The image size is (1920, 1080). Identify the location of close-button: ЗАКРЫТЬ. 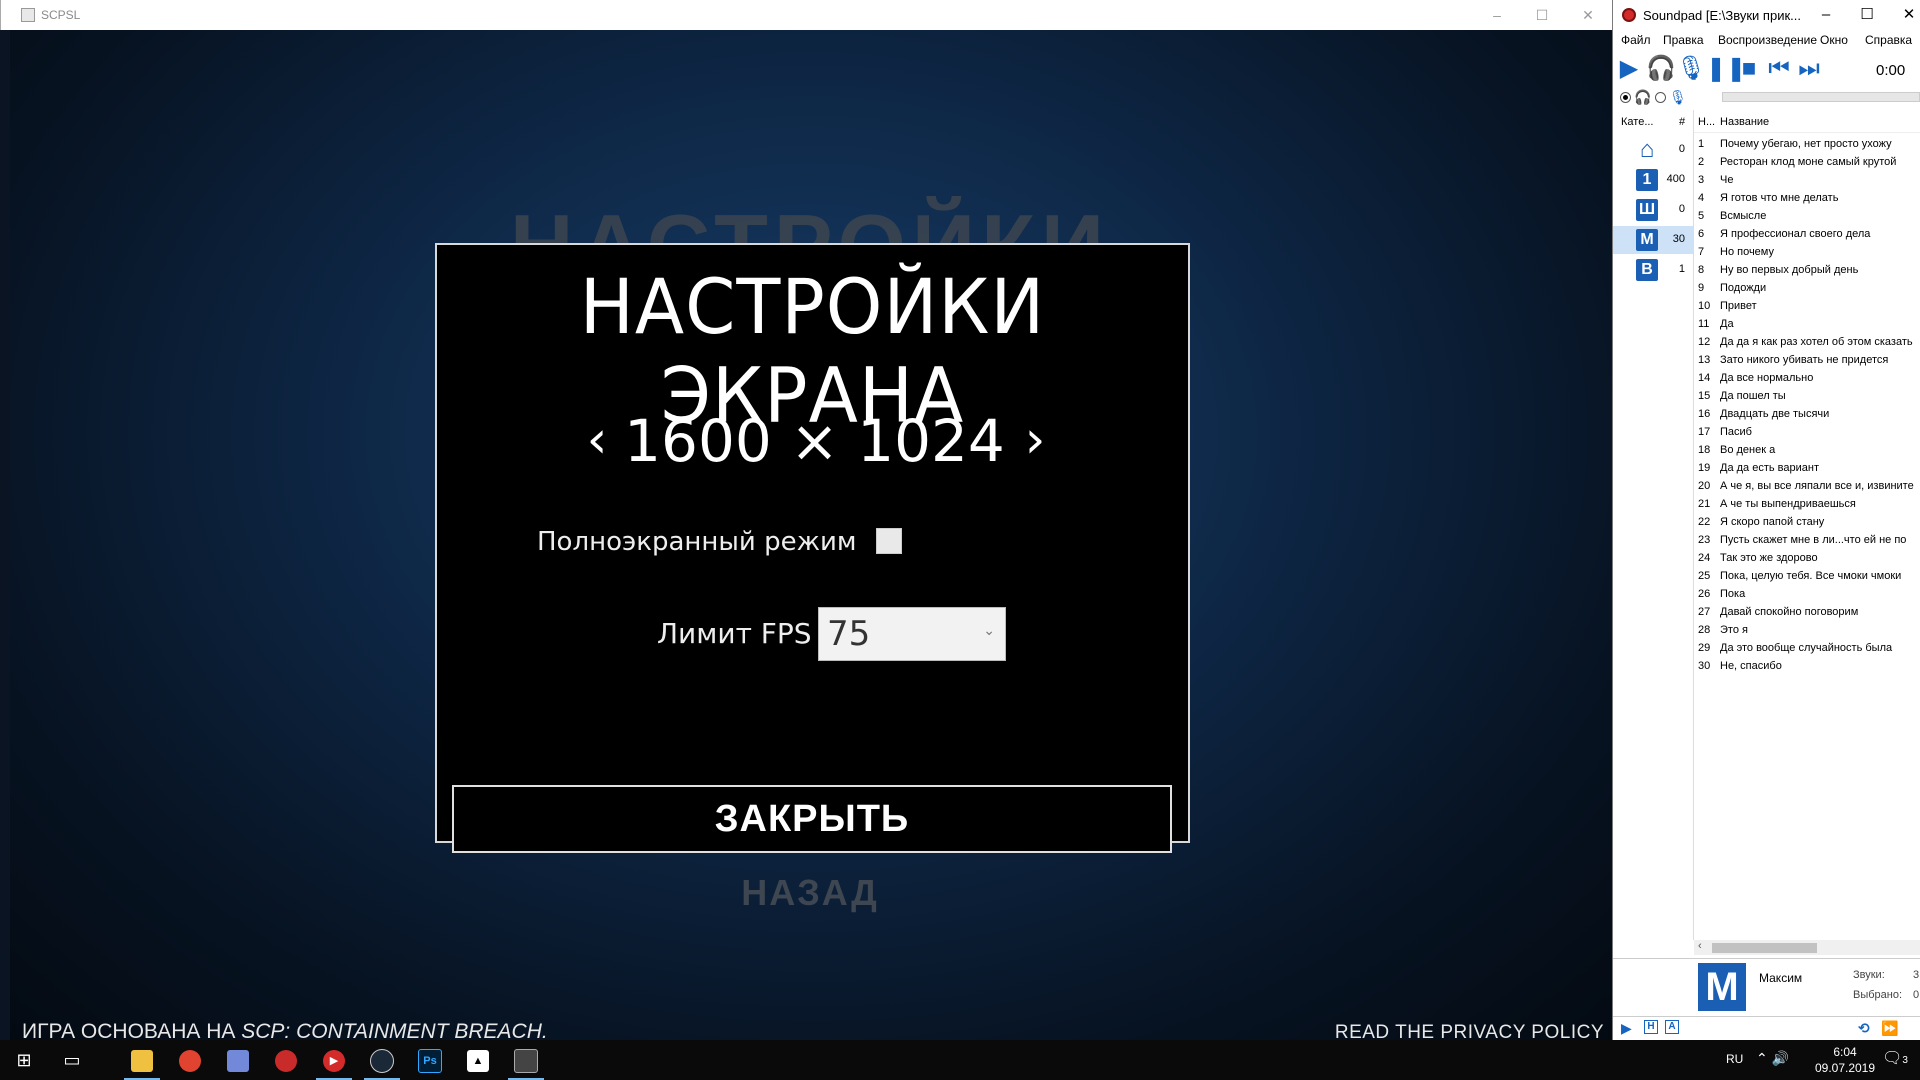
(812, 819).